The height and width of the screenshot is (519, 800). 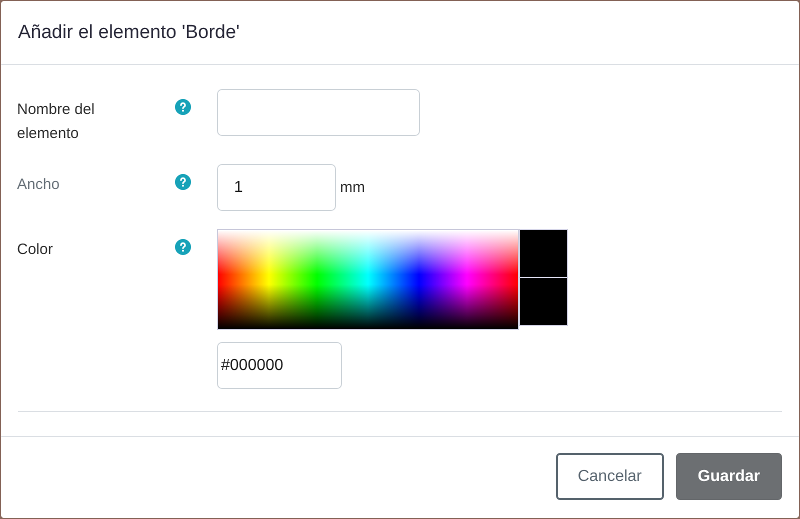 I want to click on field-label: Ancho, so click(x=38, y=185).